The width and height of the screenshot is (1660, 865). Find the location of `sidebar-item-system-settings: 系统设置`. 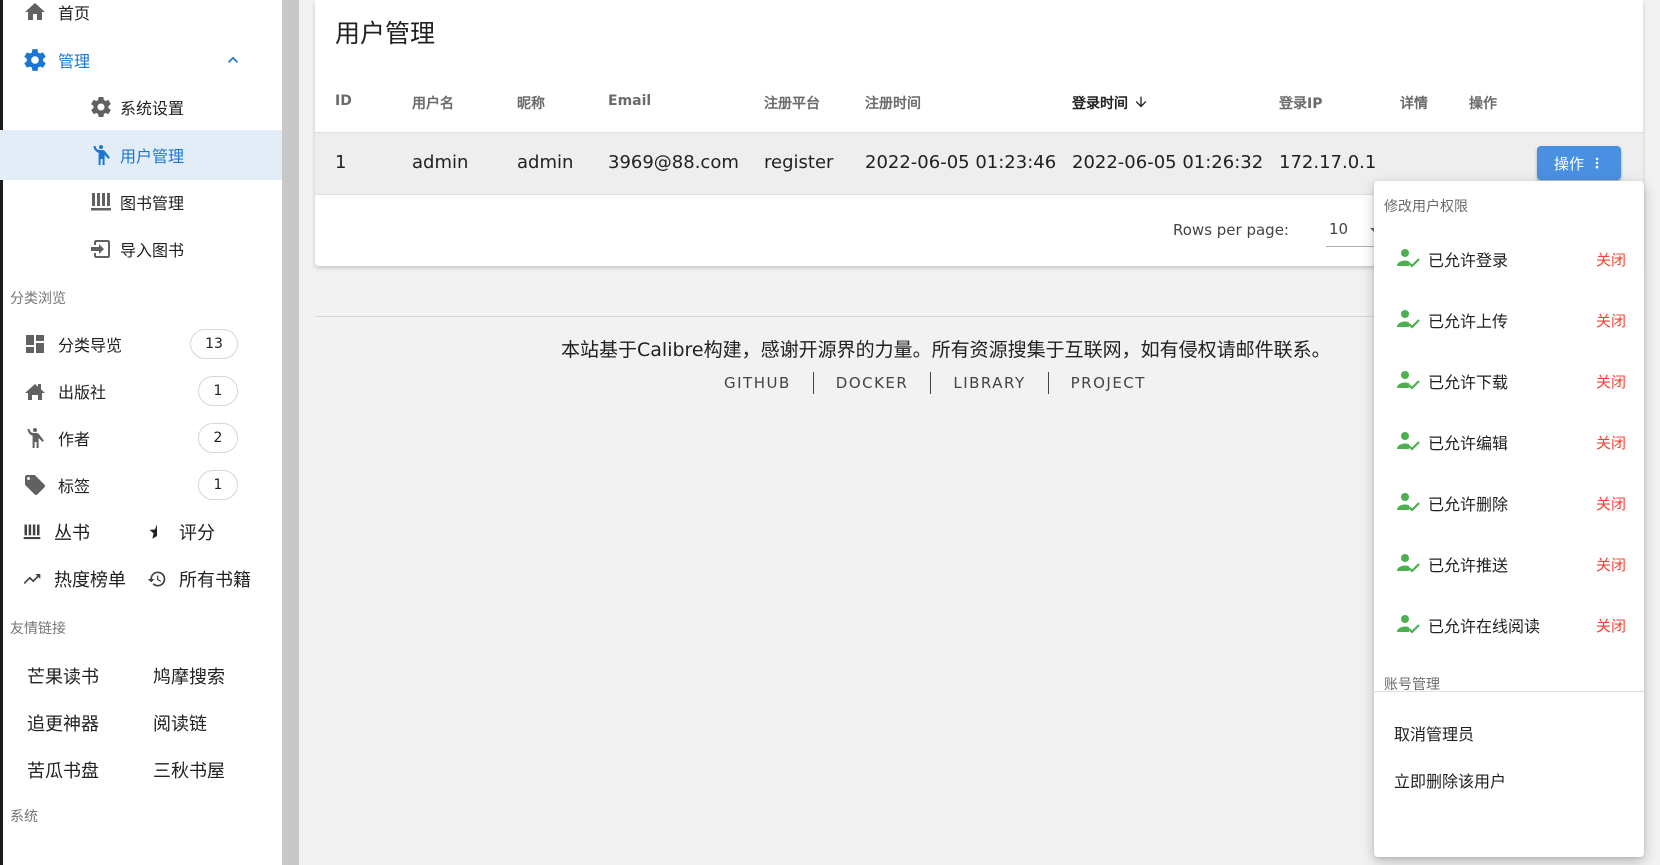

sidebar-item-system-settings: 系统设置 is located at coordinates (141, 107).